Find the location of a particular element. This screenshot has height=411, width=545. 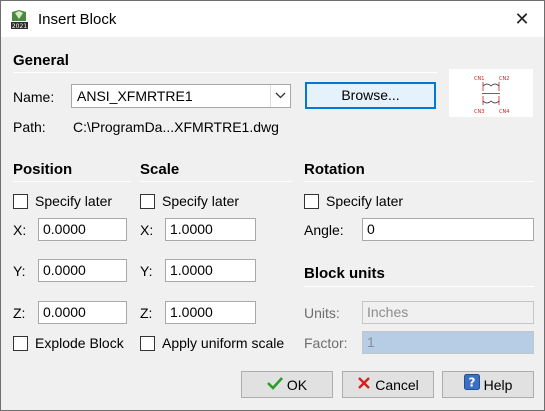

explode-block-checkbox: Explode Block is located at coordinates (72, 344).